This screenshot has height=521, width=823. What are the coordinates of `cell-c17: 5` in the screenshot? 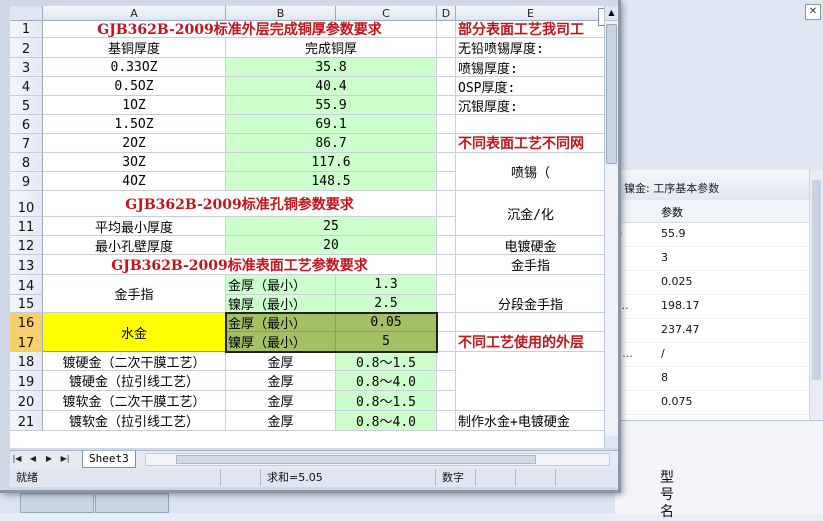 It's located at (386, 342).